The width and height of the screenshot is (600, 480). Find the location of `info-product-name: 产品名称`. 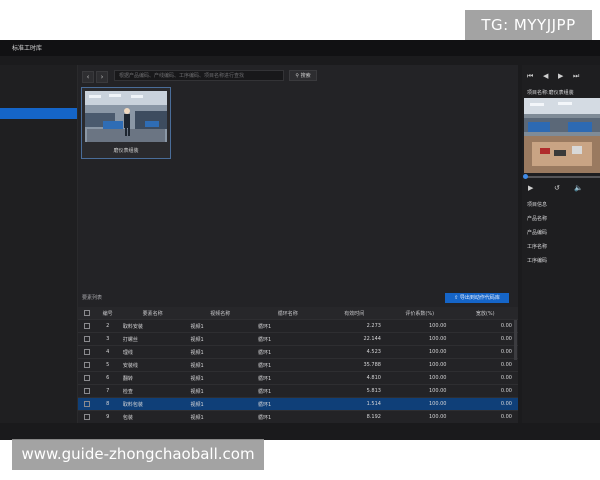

info-product-name: 产品名称 is located at coordinates (537, 219).